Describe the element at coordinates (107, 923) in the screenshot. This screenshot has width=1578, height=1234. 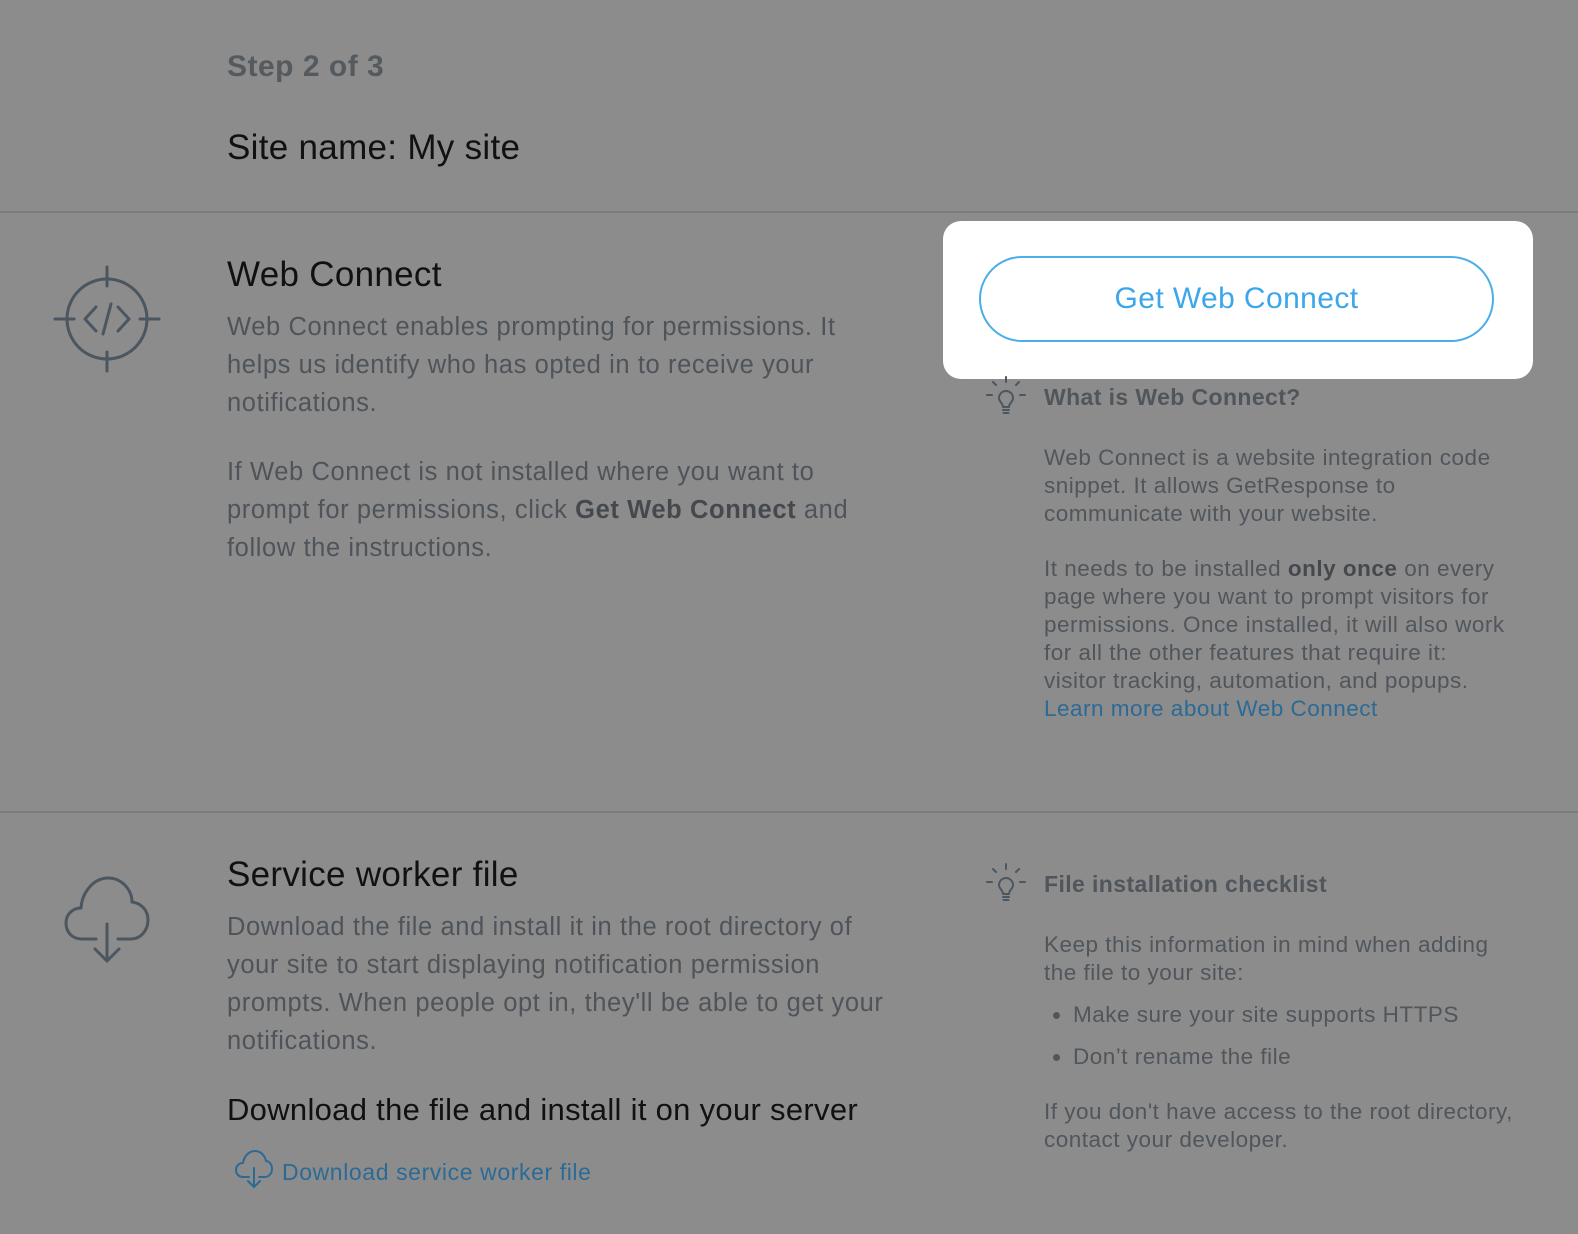
I see `service-worker-icon` at that location.